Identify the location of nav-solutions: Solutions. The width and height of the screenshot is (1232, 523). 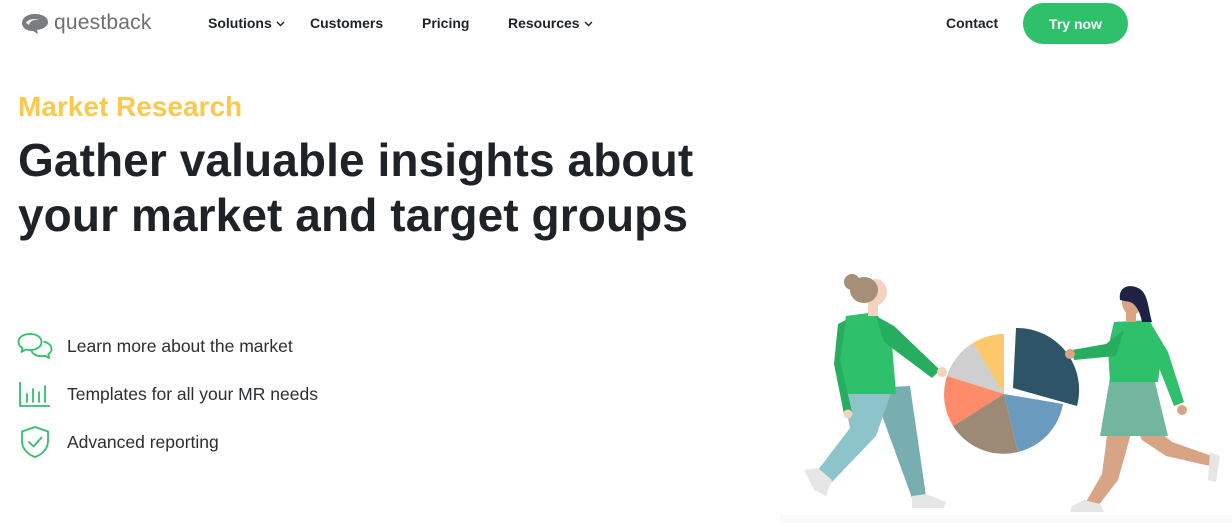
(246, 23).